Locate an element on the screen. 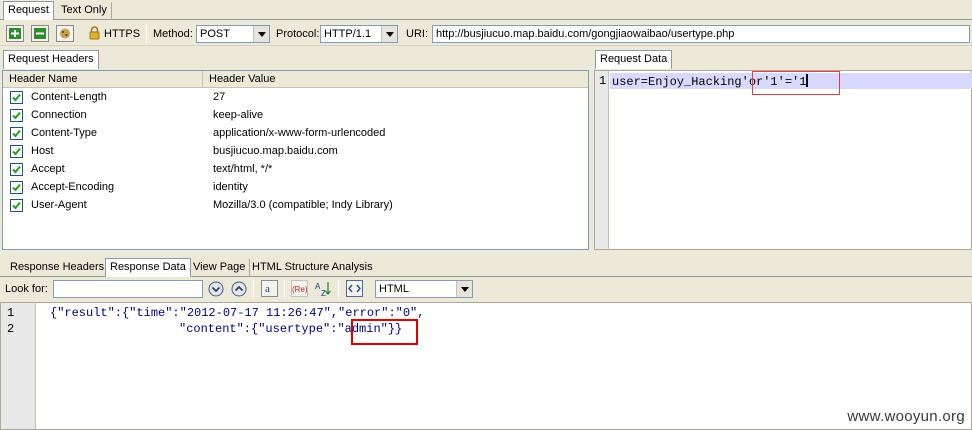 Image resolution: width=972 pixels, height=430 pixels. watermark: www.wooyun.org is located at coordinates (906, 416).